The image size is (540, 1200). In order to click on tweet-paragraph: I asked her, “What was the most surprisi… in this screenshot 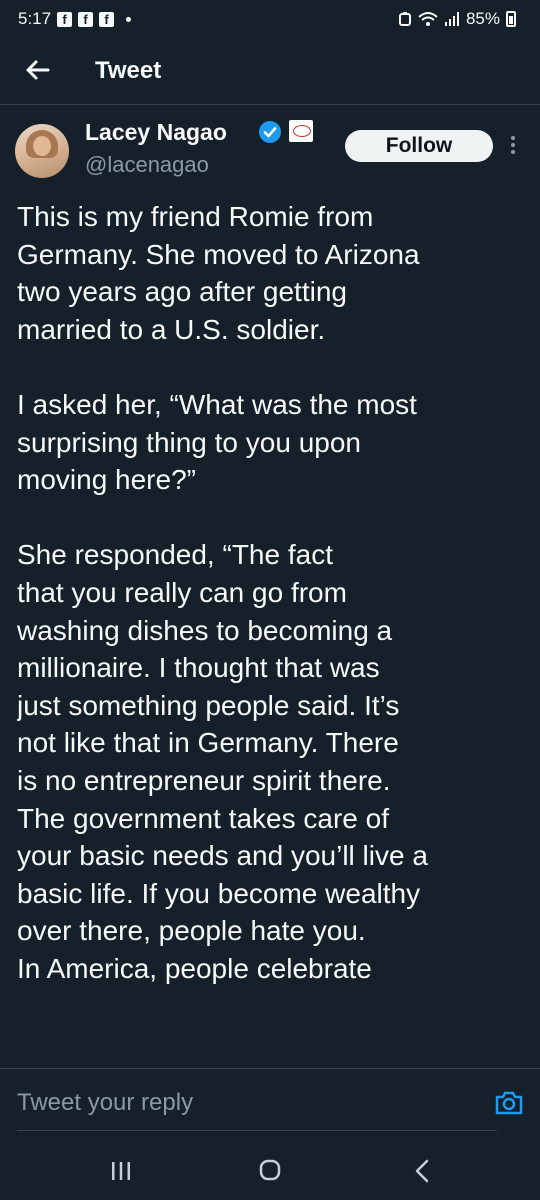, I will do `click(217, 442)`.